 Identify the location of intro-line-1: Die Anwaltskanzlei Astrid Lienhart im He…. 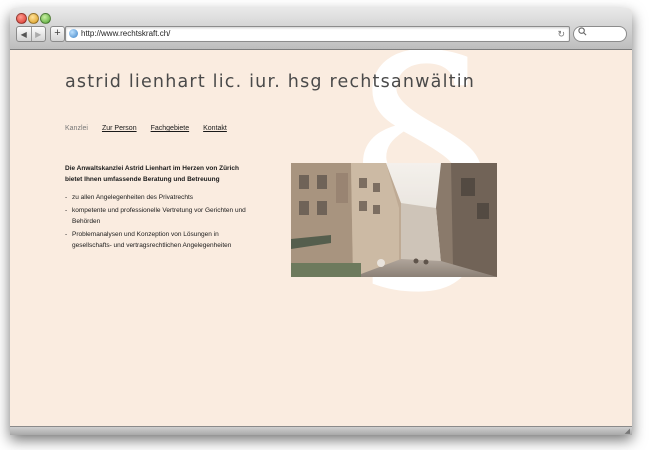
(152, 168).